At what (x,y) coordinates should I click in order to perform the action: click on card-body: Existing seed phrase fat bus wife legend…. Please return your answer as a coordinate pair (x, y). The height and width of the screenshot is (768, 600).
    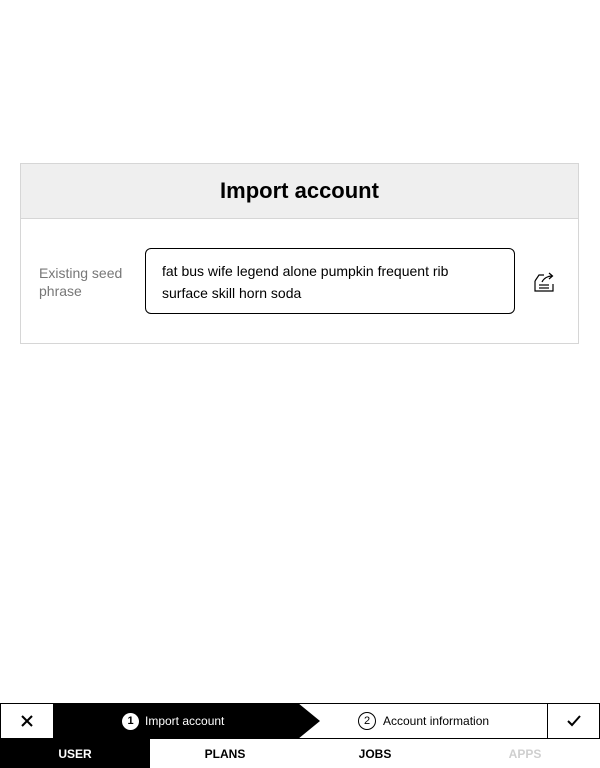
    Looking at the image, I should click on (299, 281).